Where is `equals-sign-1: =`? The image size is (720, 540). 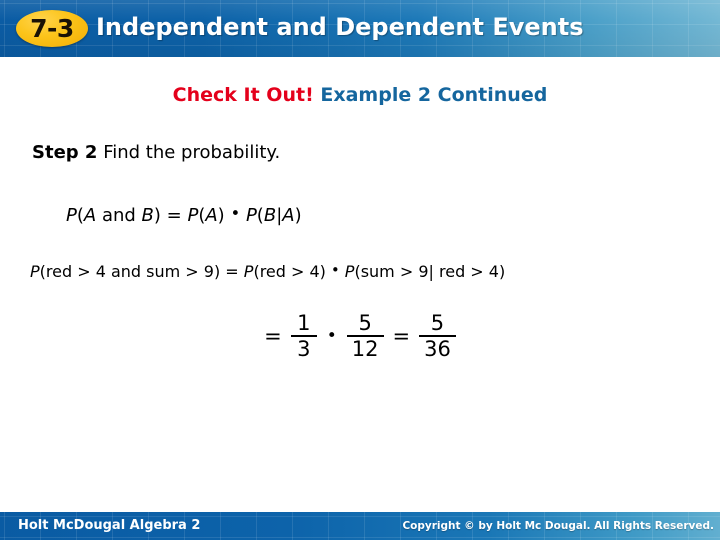 equals-sign-1: = is located at coordinates (273, 335).